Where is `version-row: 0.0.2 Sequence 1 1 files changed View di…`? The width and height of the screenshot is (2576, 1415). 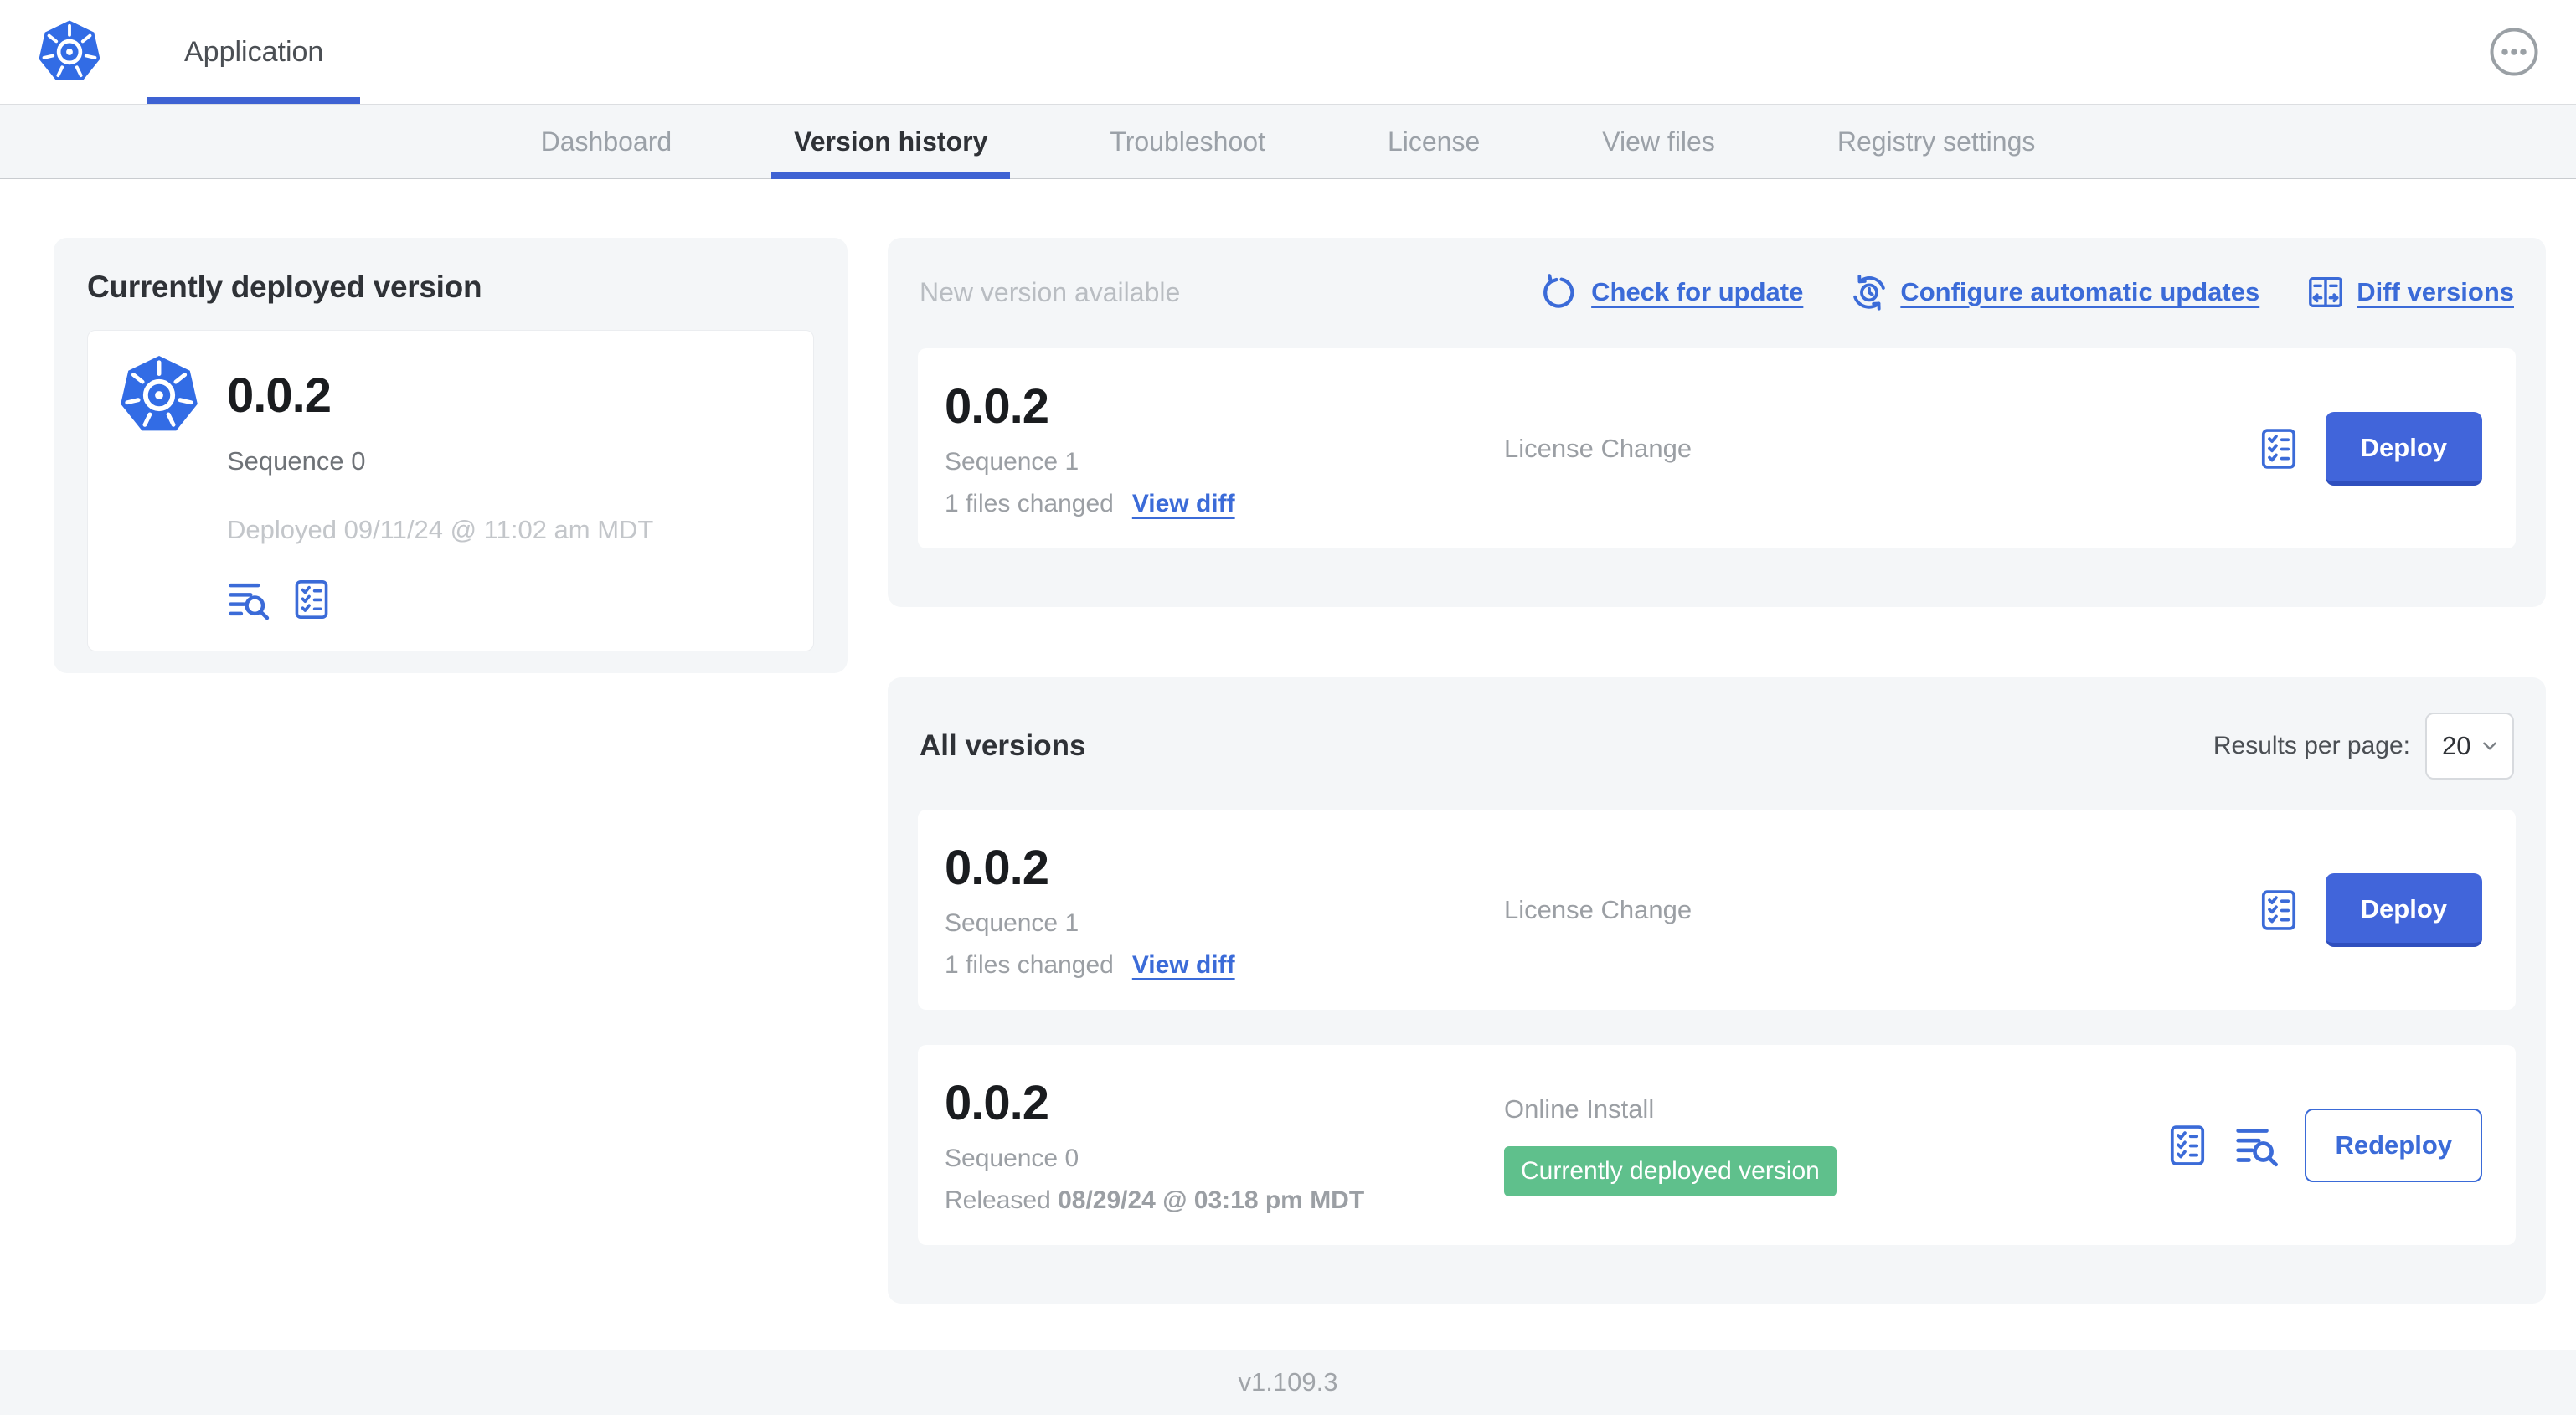 version-row: 0.0.2 Sequence 1 1 files changed View di… is located at coordinates (1717, 910).